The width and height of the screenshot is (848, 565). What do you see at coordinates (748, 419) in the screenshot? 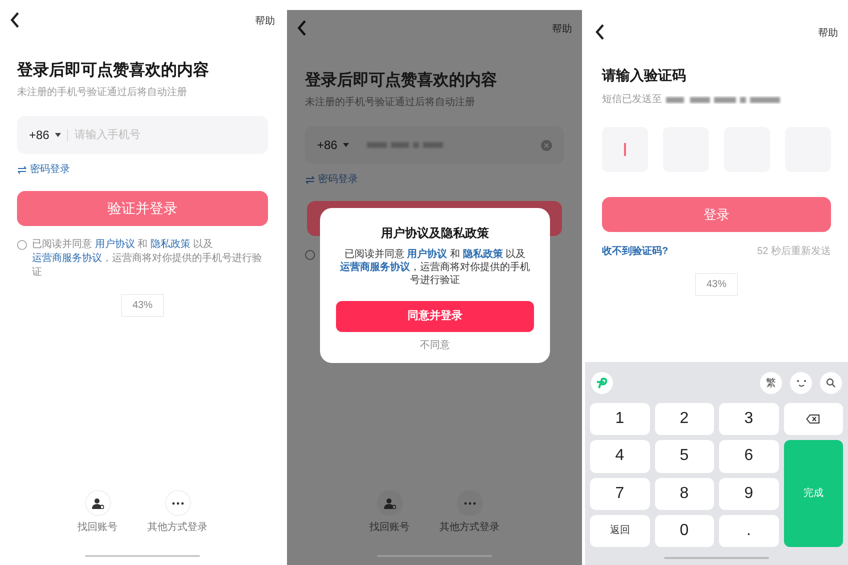
I see `digit-key: 3` at bounding box center [748, 419].